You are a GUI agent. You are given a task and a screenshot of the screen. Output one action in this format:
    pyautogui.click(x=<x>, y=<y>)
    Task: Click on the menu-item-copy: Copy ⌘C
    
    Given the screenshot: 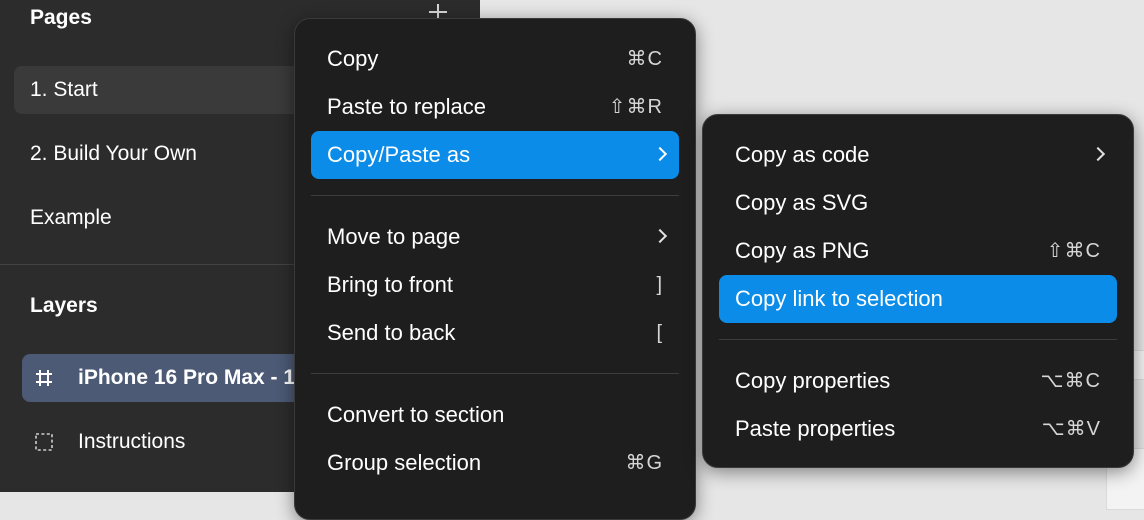 What is the action you would take?
    pyautogui.click(x=495, y=59)
    